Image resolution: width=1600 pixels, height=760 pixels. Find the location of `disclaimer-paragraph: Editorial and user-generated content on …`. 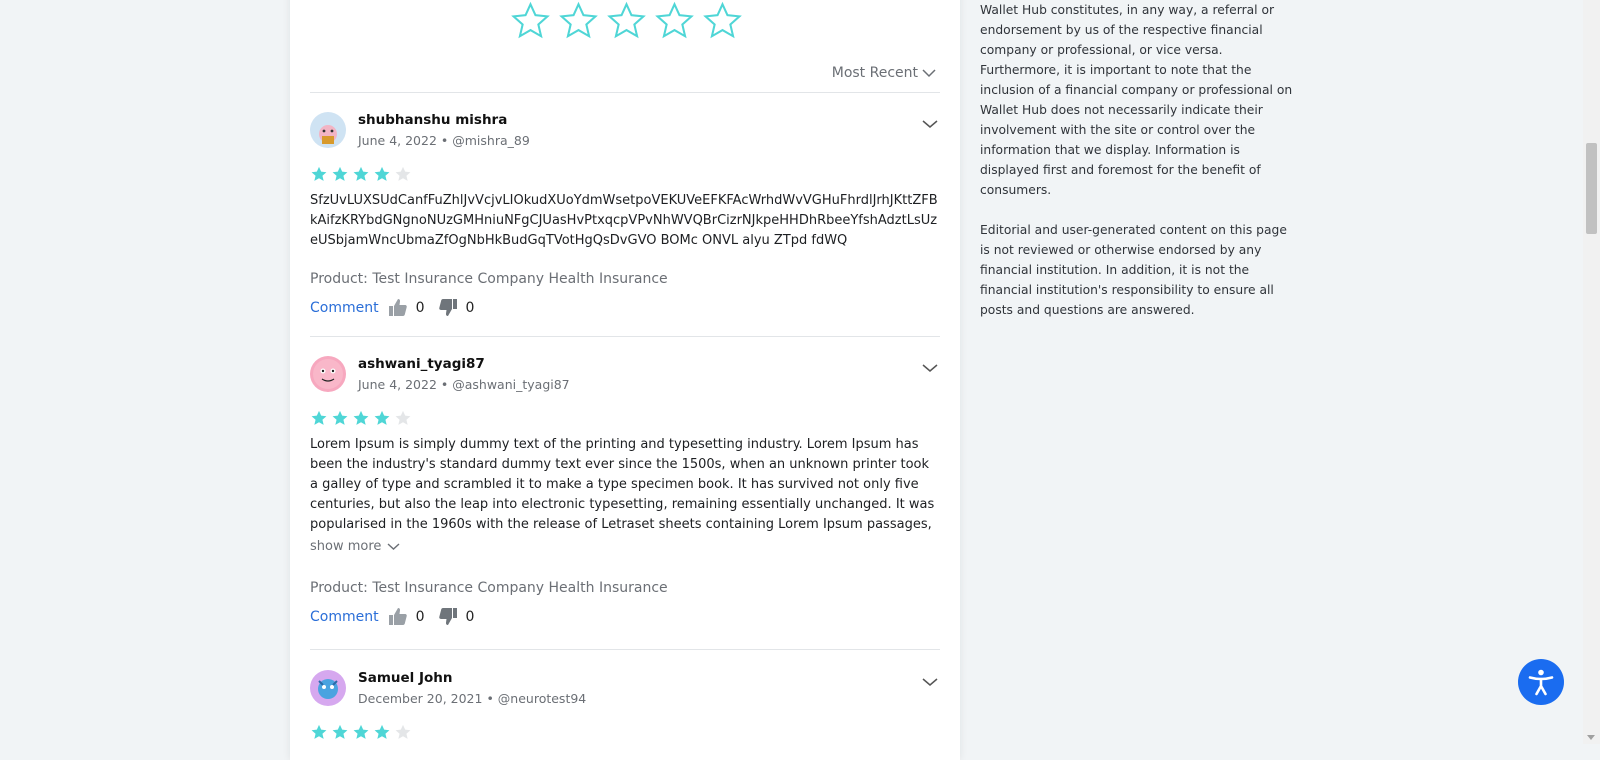

disclaimer-paragraph: Editorial and user-generated content on … is located at coordinates (1133, 270).